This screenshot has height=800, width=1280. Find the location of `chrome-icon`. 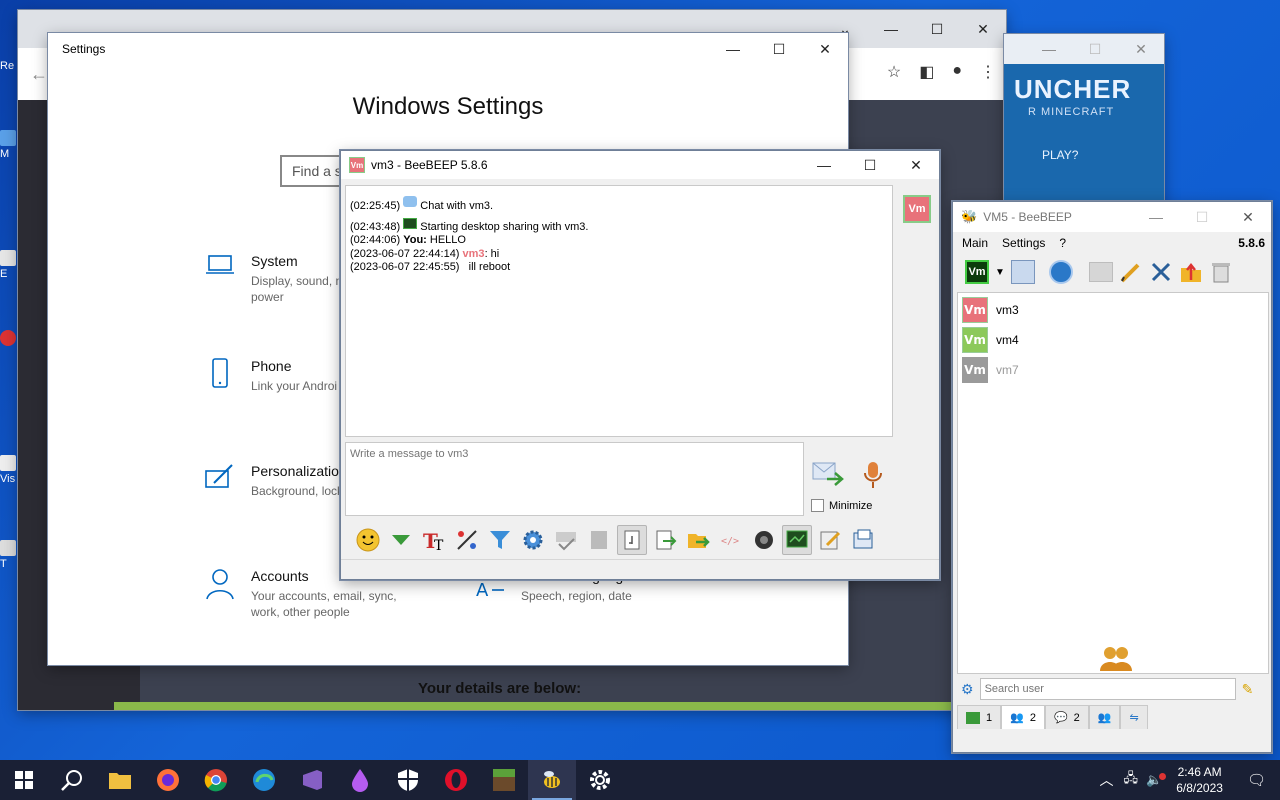

chrome-icon is located at coordinates (216, 780).